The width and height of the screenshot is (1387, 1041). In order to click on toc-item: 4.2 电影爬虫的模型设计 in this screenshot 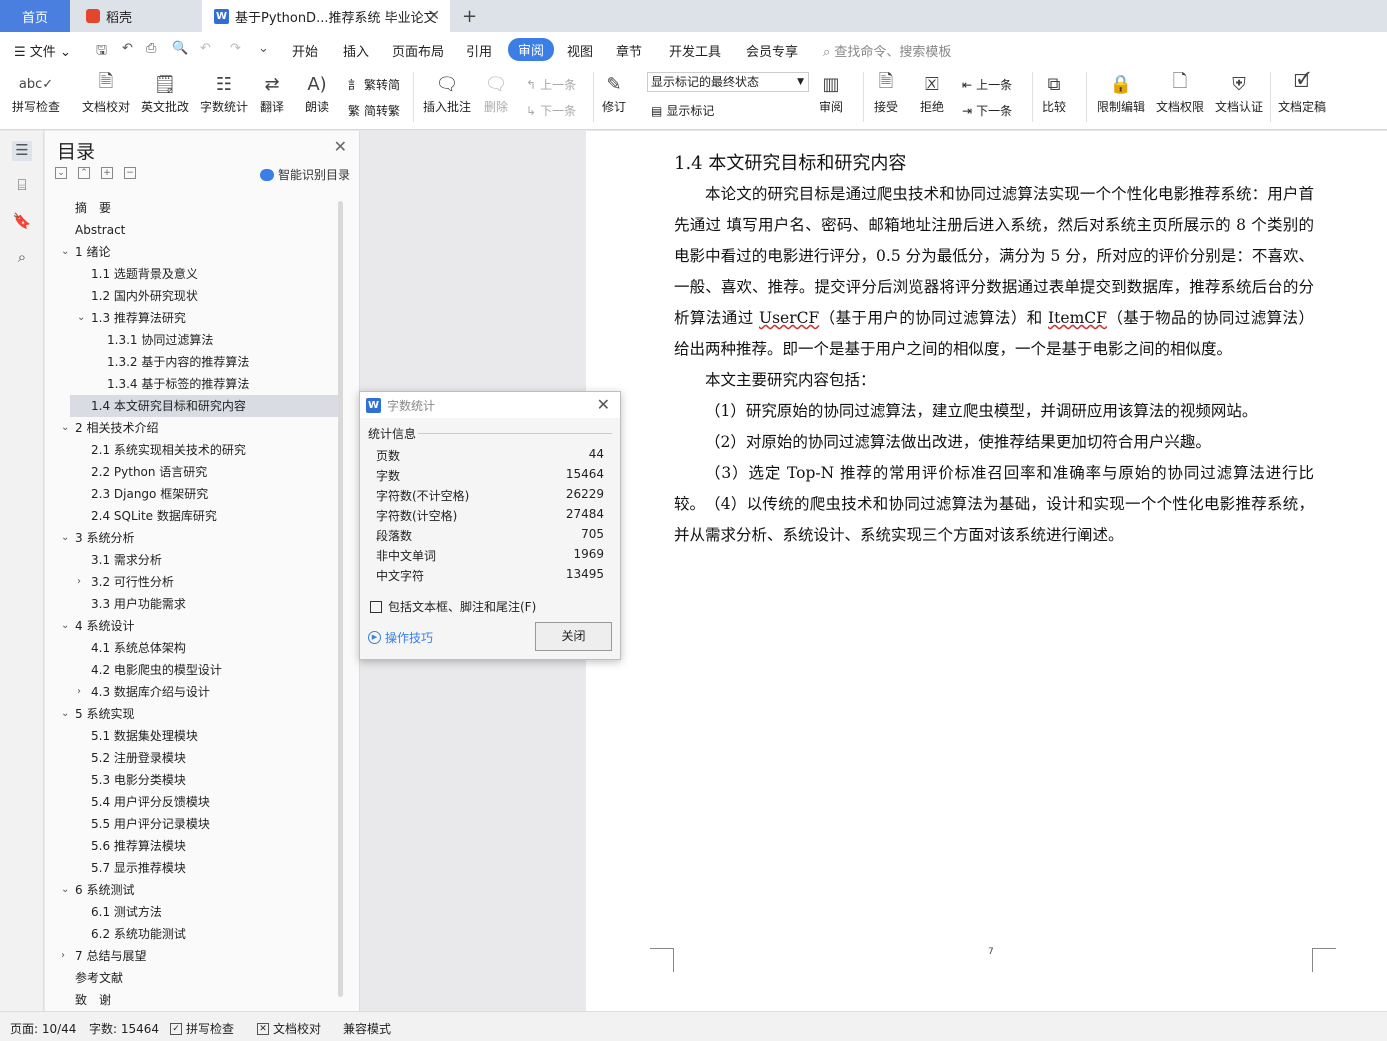, I will do `click(192, 670)`.